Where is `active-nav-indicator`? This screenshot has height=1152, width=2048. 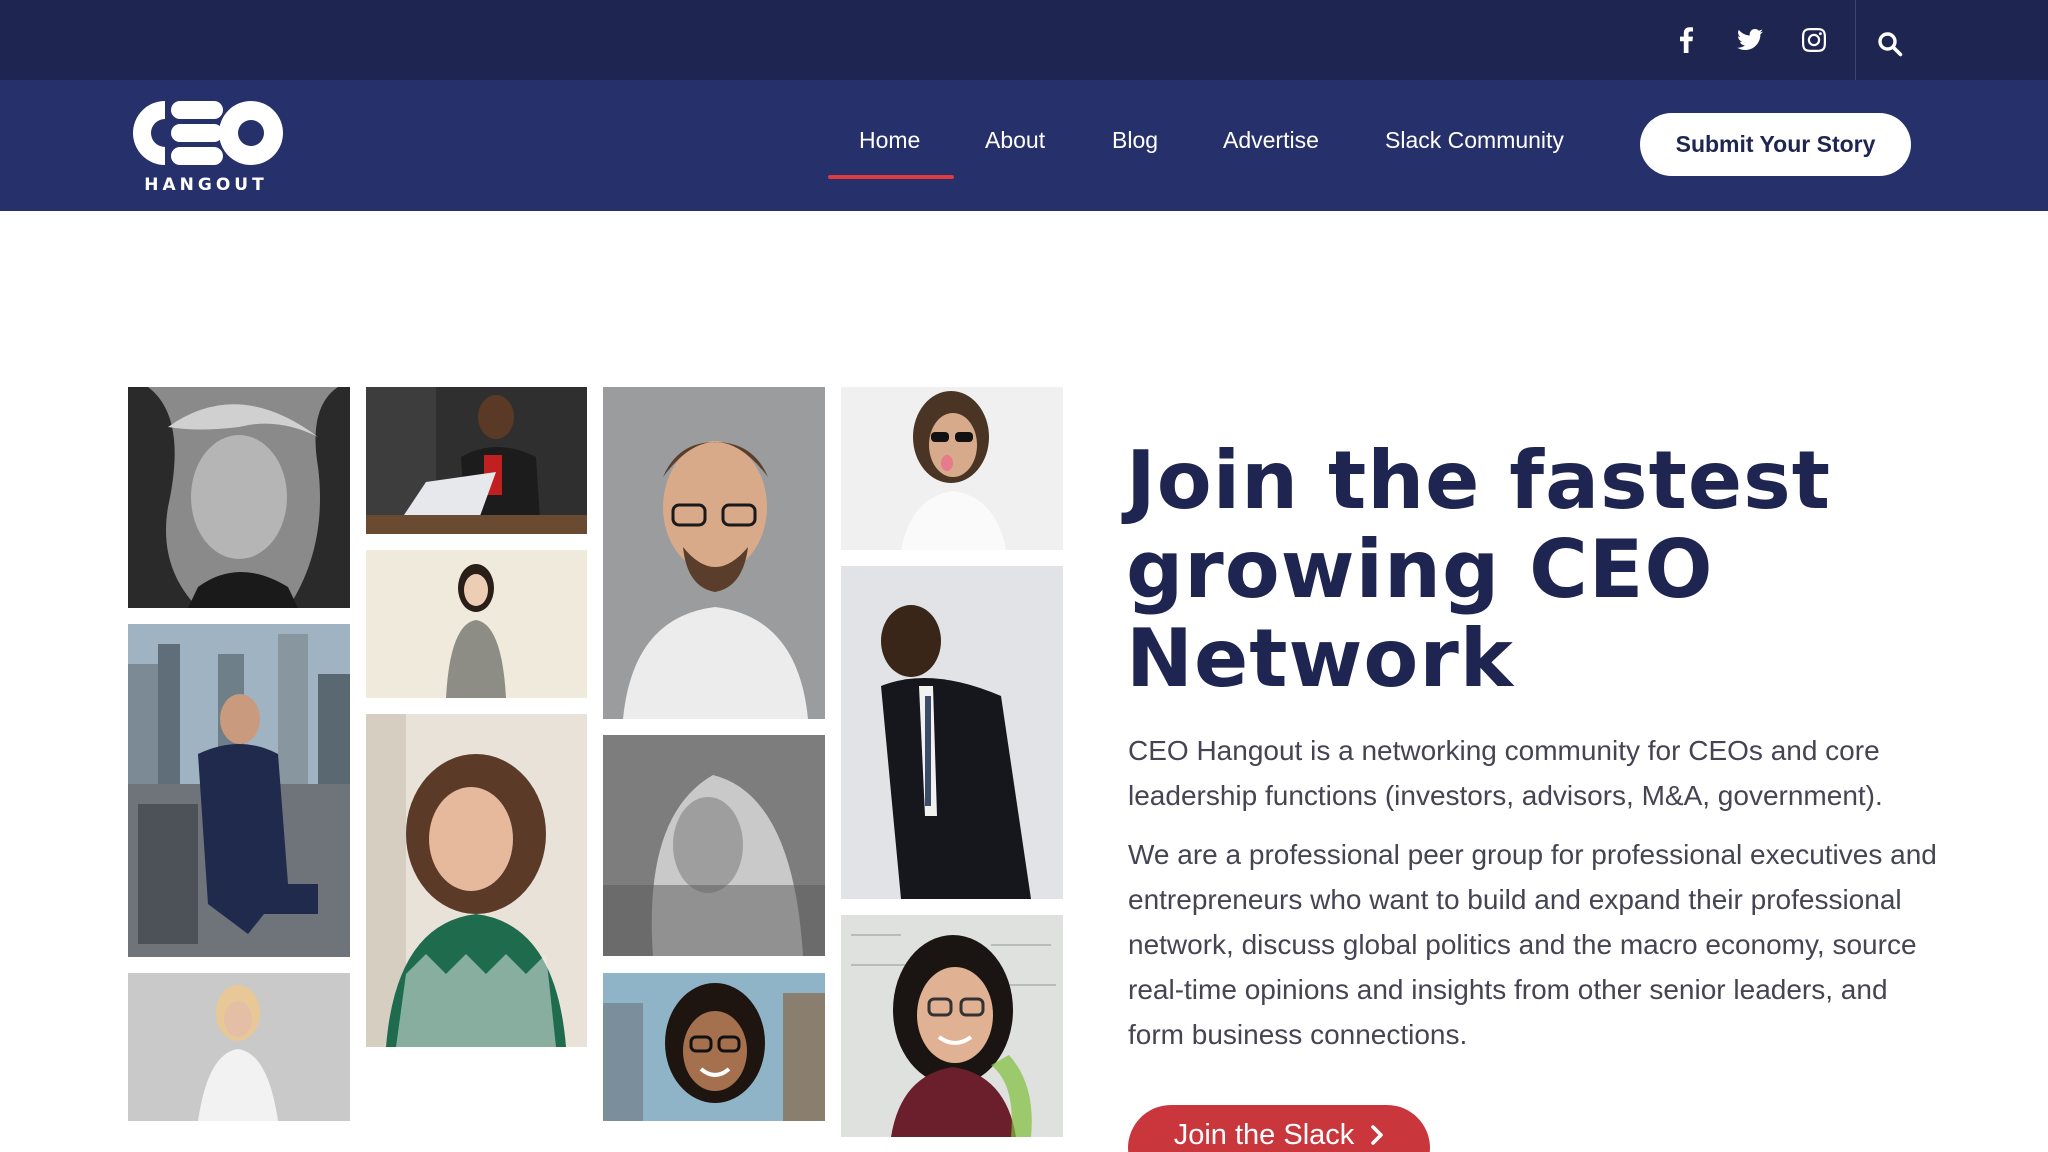
active-nav-indicator is located at coordinates (891, 177).